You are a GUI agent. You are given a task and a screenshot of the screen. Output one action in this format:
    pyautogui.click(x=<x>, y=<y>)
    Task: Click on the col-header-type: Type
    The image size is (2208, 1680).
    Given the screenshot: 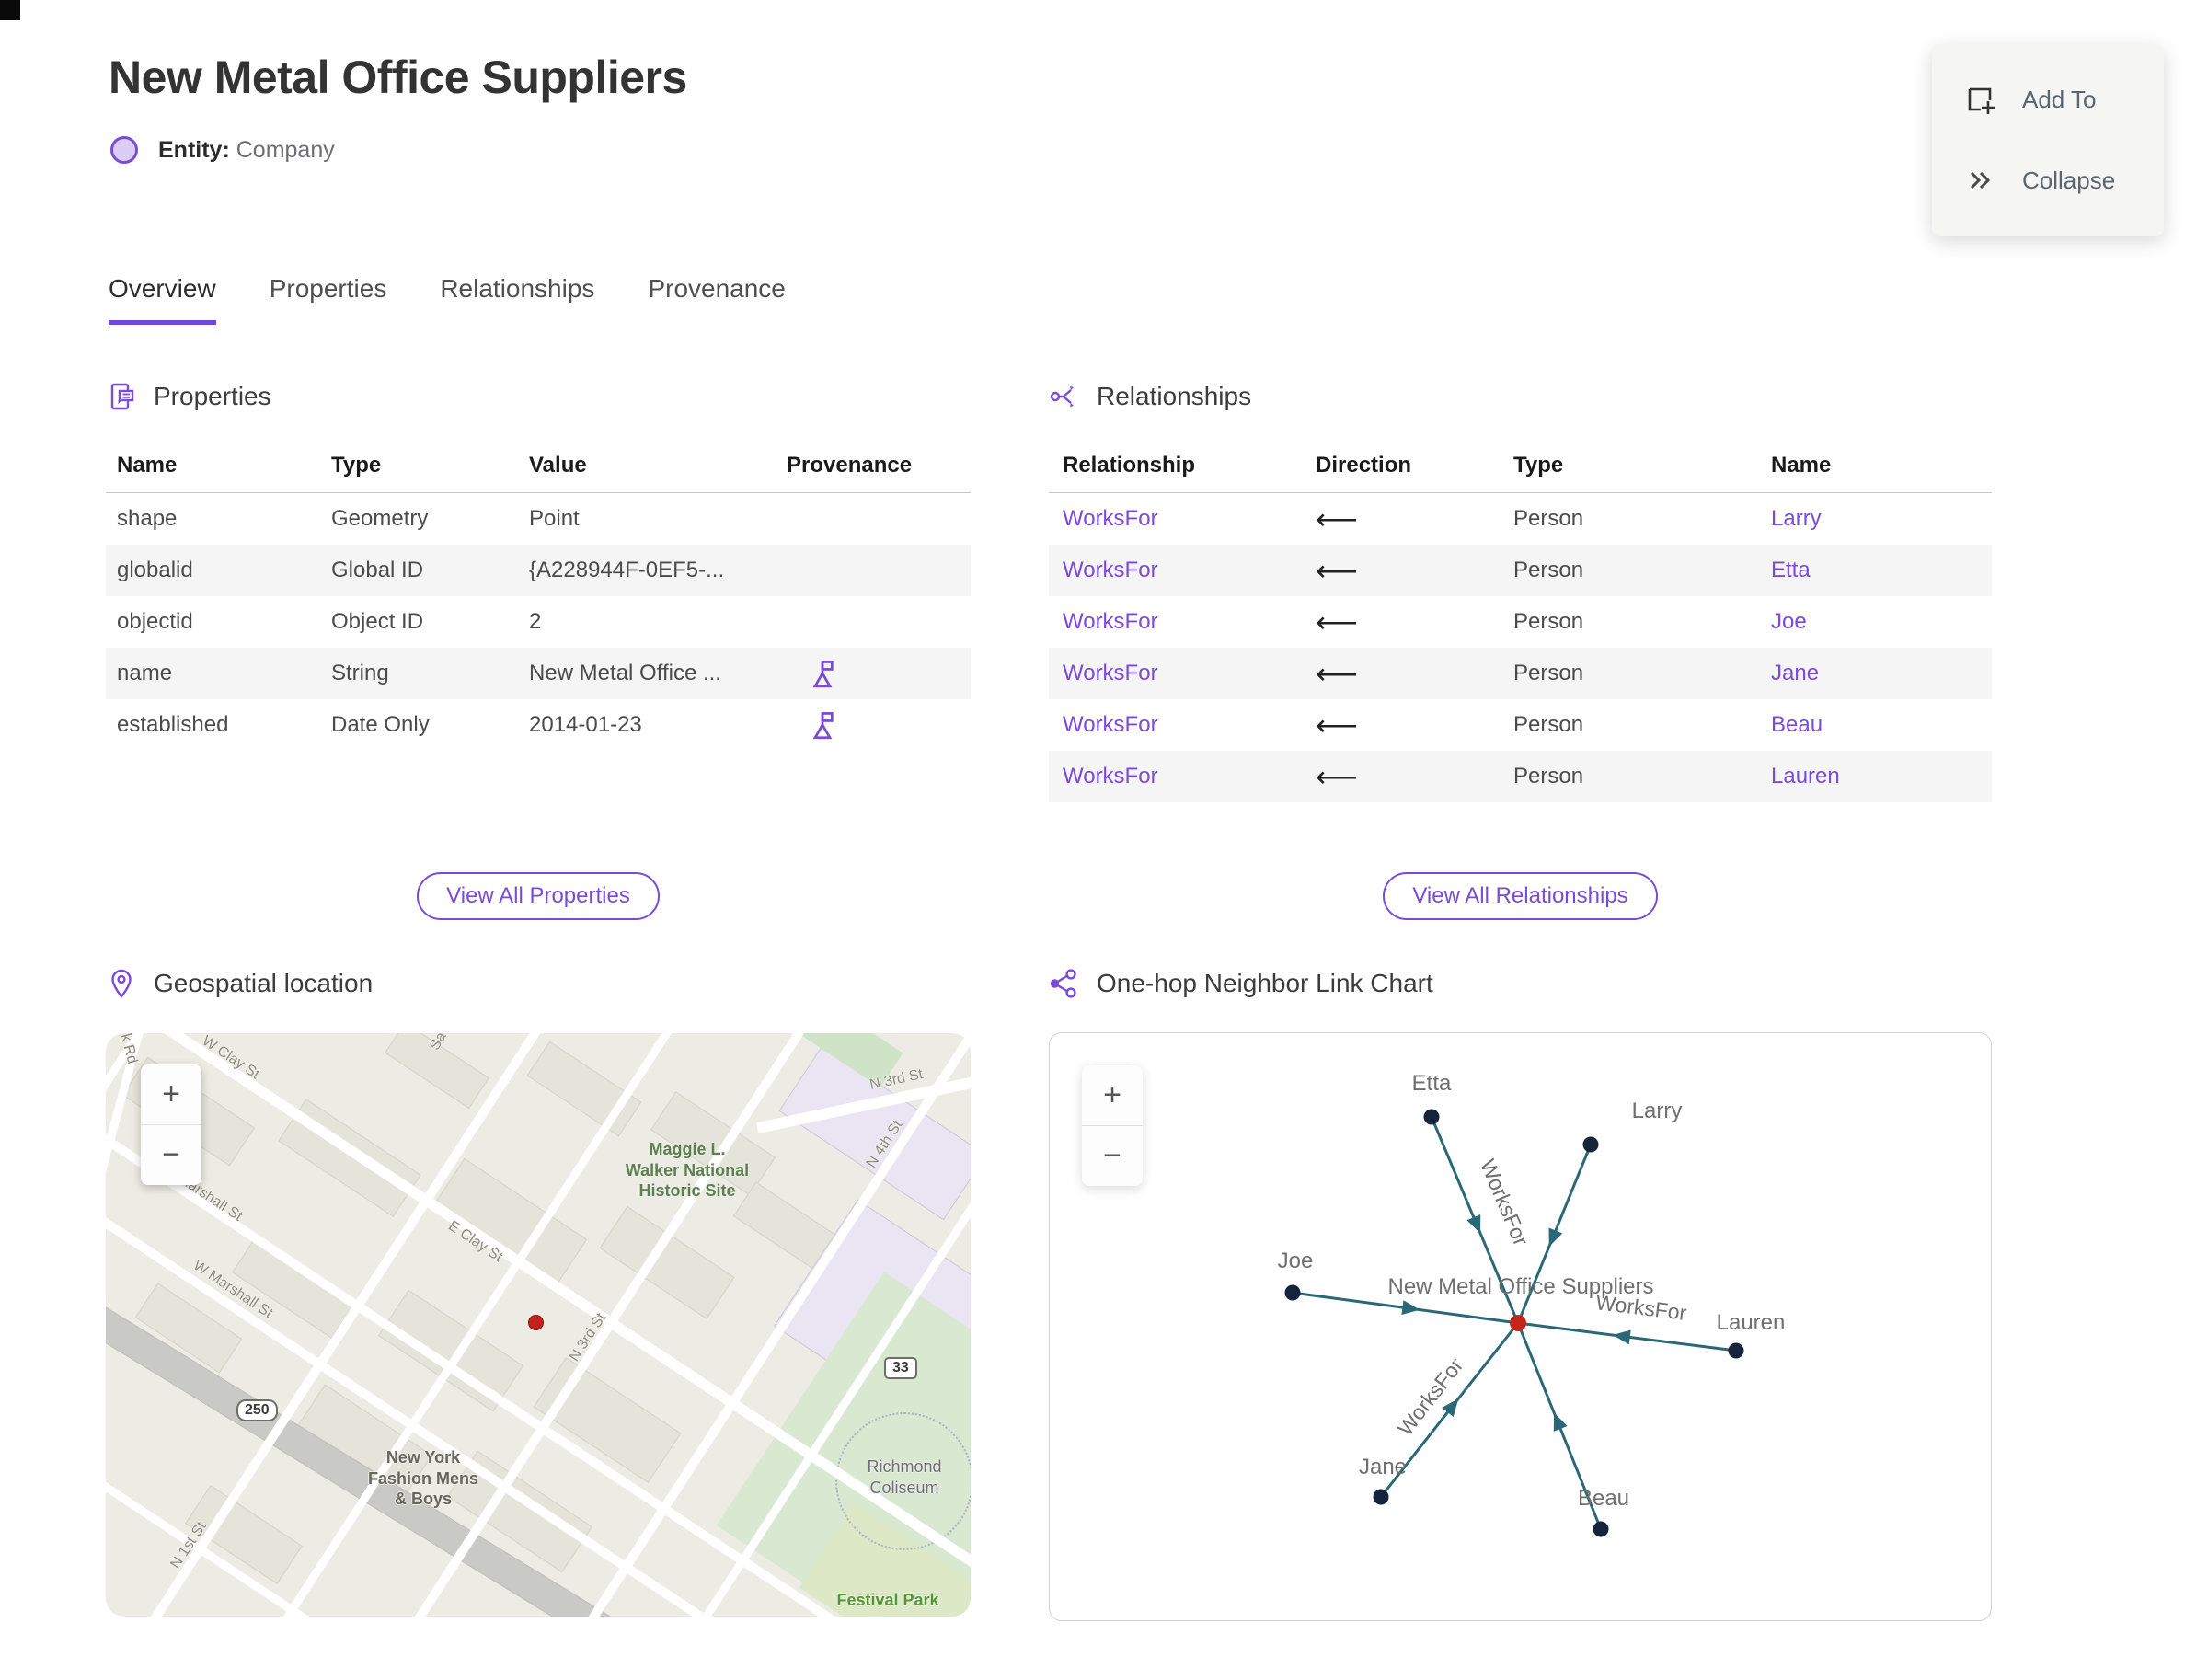 What is the action you would take?
    pyautogui.click(x=356, y=465)
    